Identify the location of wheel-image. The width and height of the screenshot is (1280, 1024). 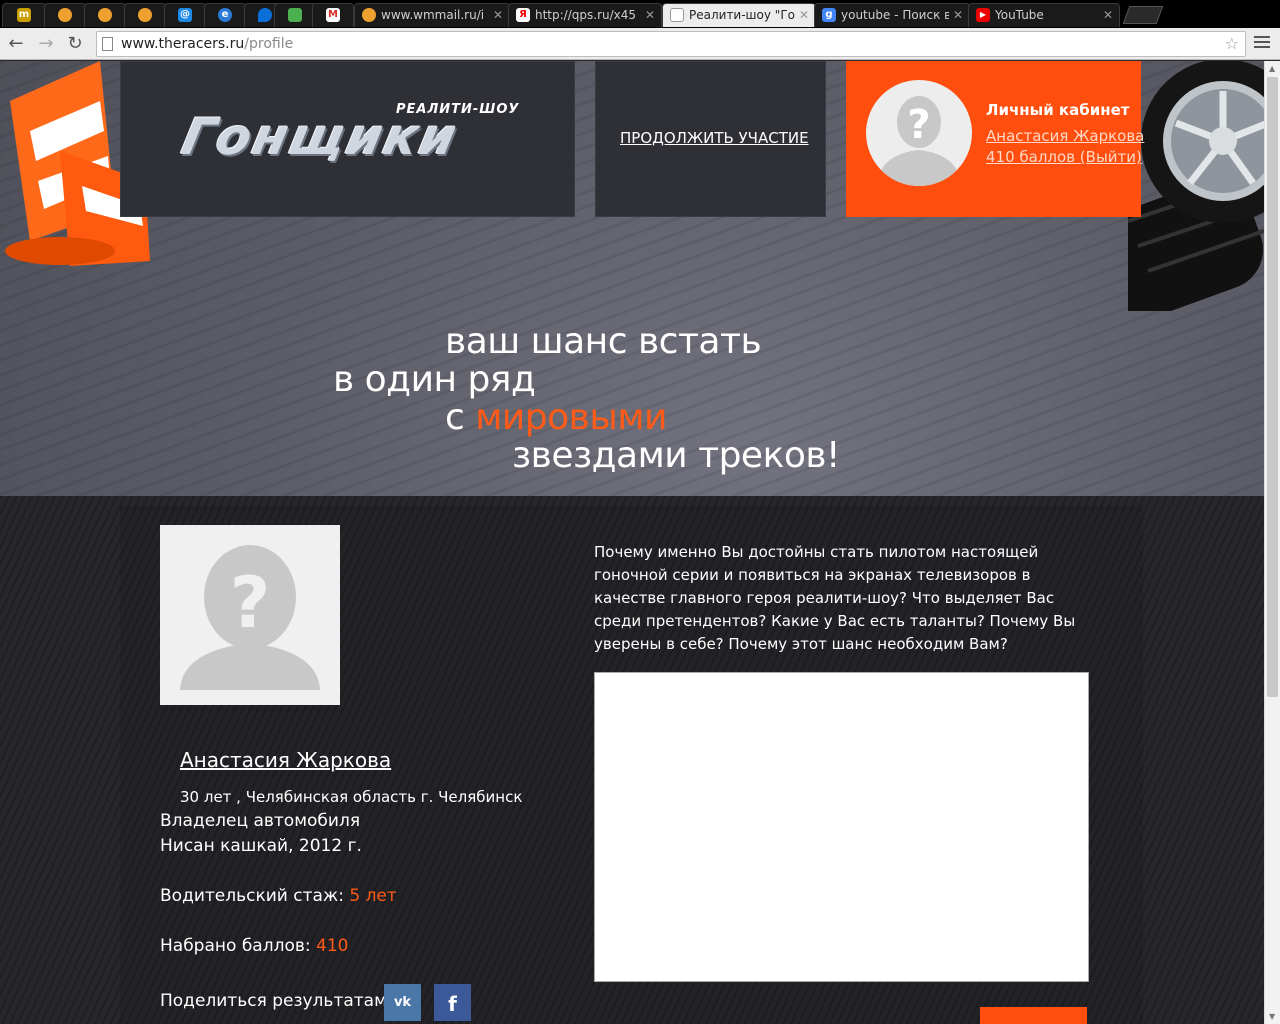
(1196, 186).